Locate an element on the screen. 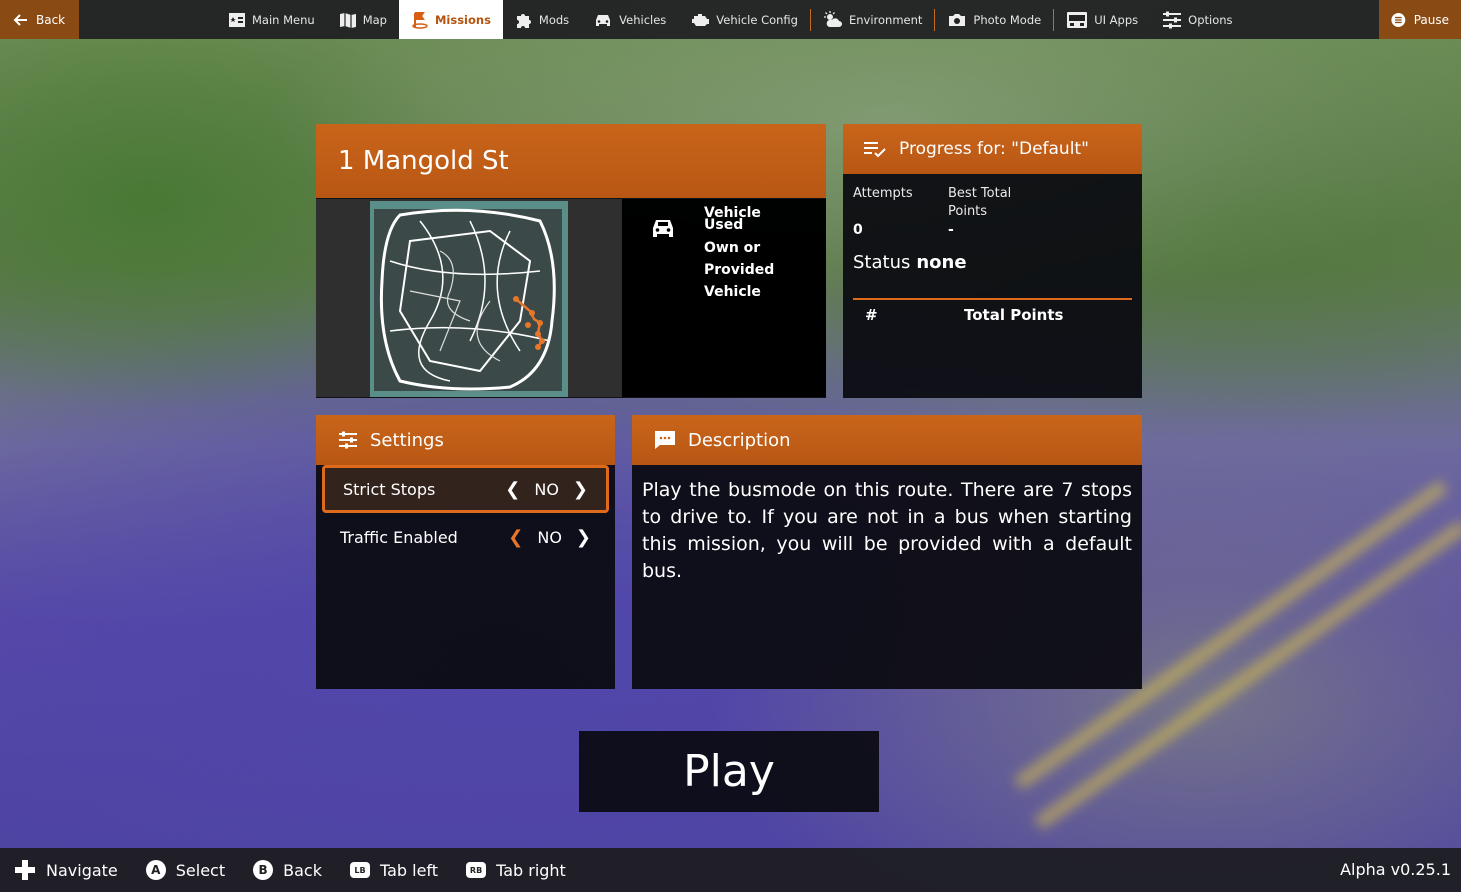 Image resolution: width=1461 pixels, height=892 pixels. attempts-label: Attempts is located at coordinates (883, 193).